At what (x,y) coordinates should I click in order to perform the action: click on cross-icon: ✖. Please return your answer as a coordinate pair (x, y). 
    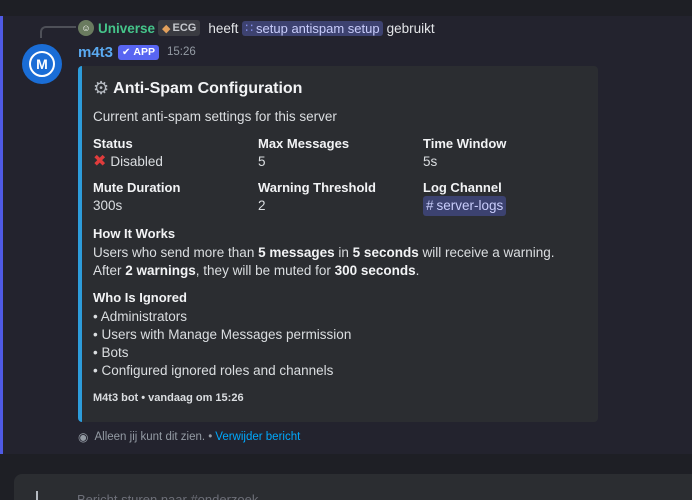
    Looking at the image, I should click on (100, 161).